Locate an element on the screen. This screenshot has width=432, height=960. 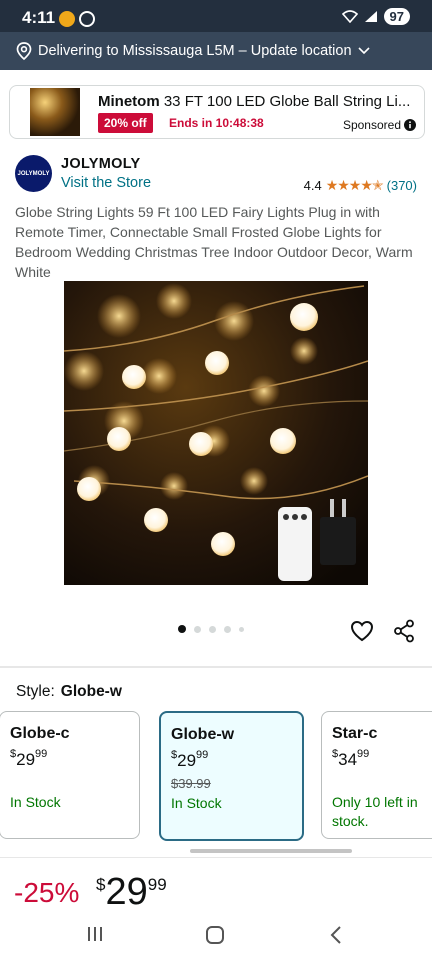
ad-deal-timer: Ends in 10:48:38 is located at coordinates (216, 123).